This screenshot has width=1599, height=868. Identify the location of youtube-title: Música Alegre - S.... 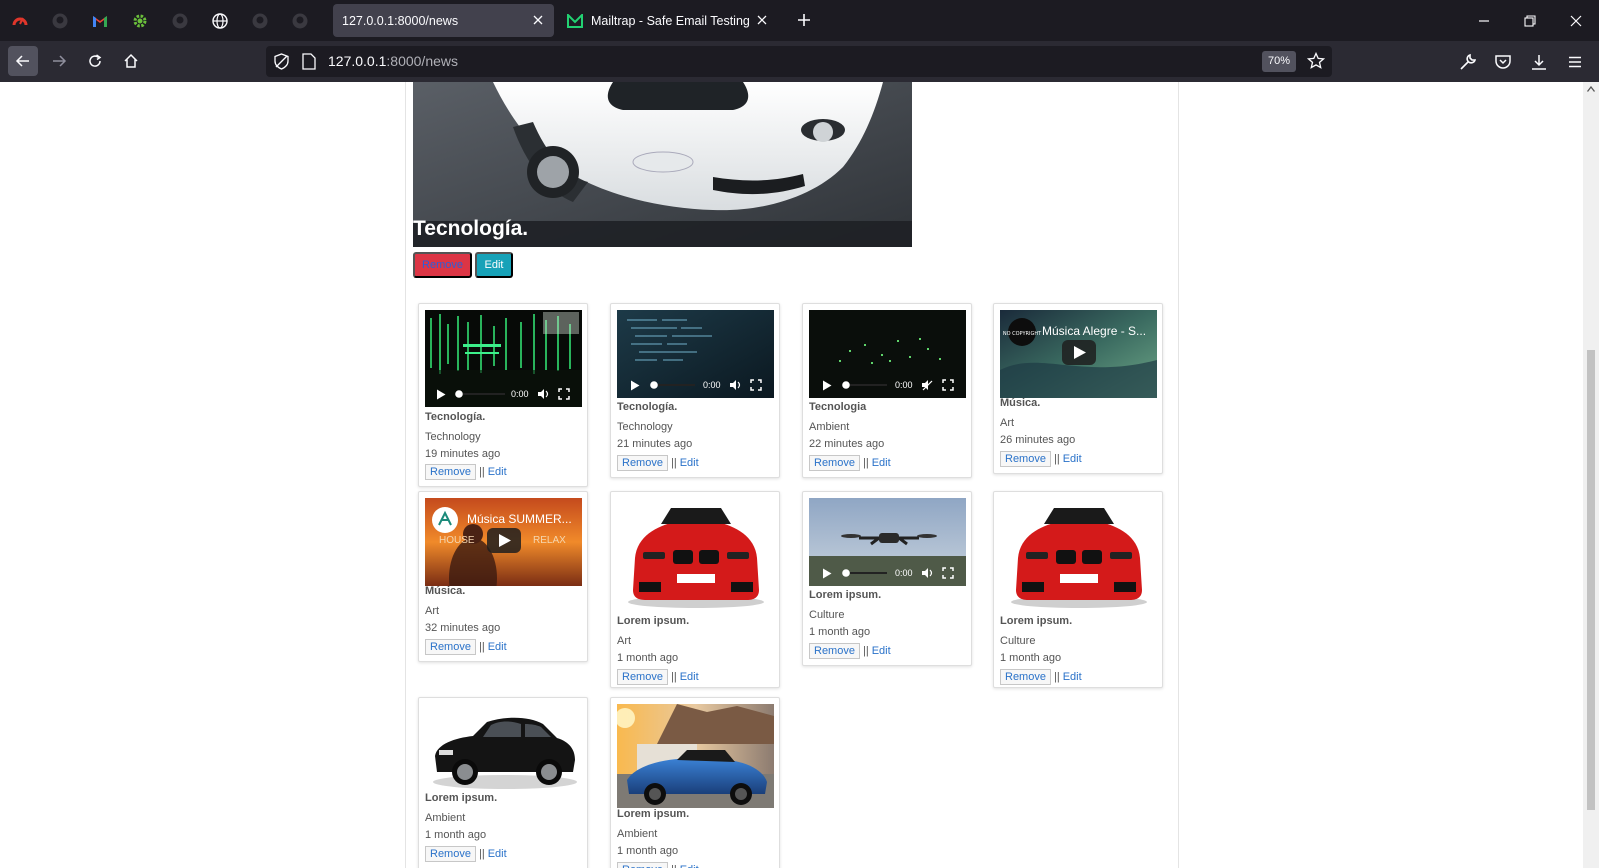
(1094, 331).